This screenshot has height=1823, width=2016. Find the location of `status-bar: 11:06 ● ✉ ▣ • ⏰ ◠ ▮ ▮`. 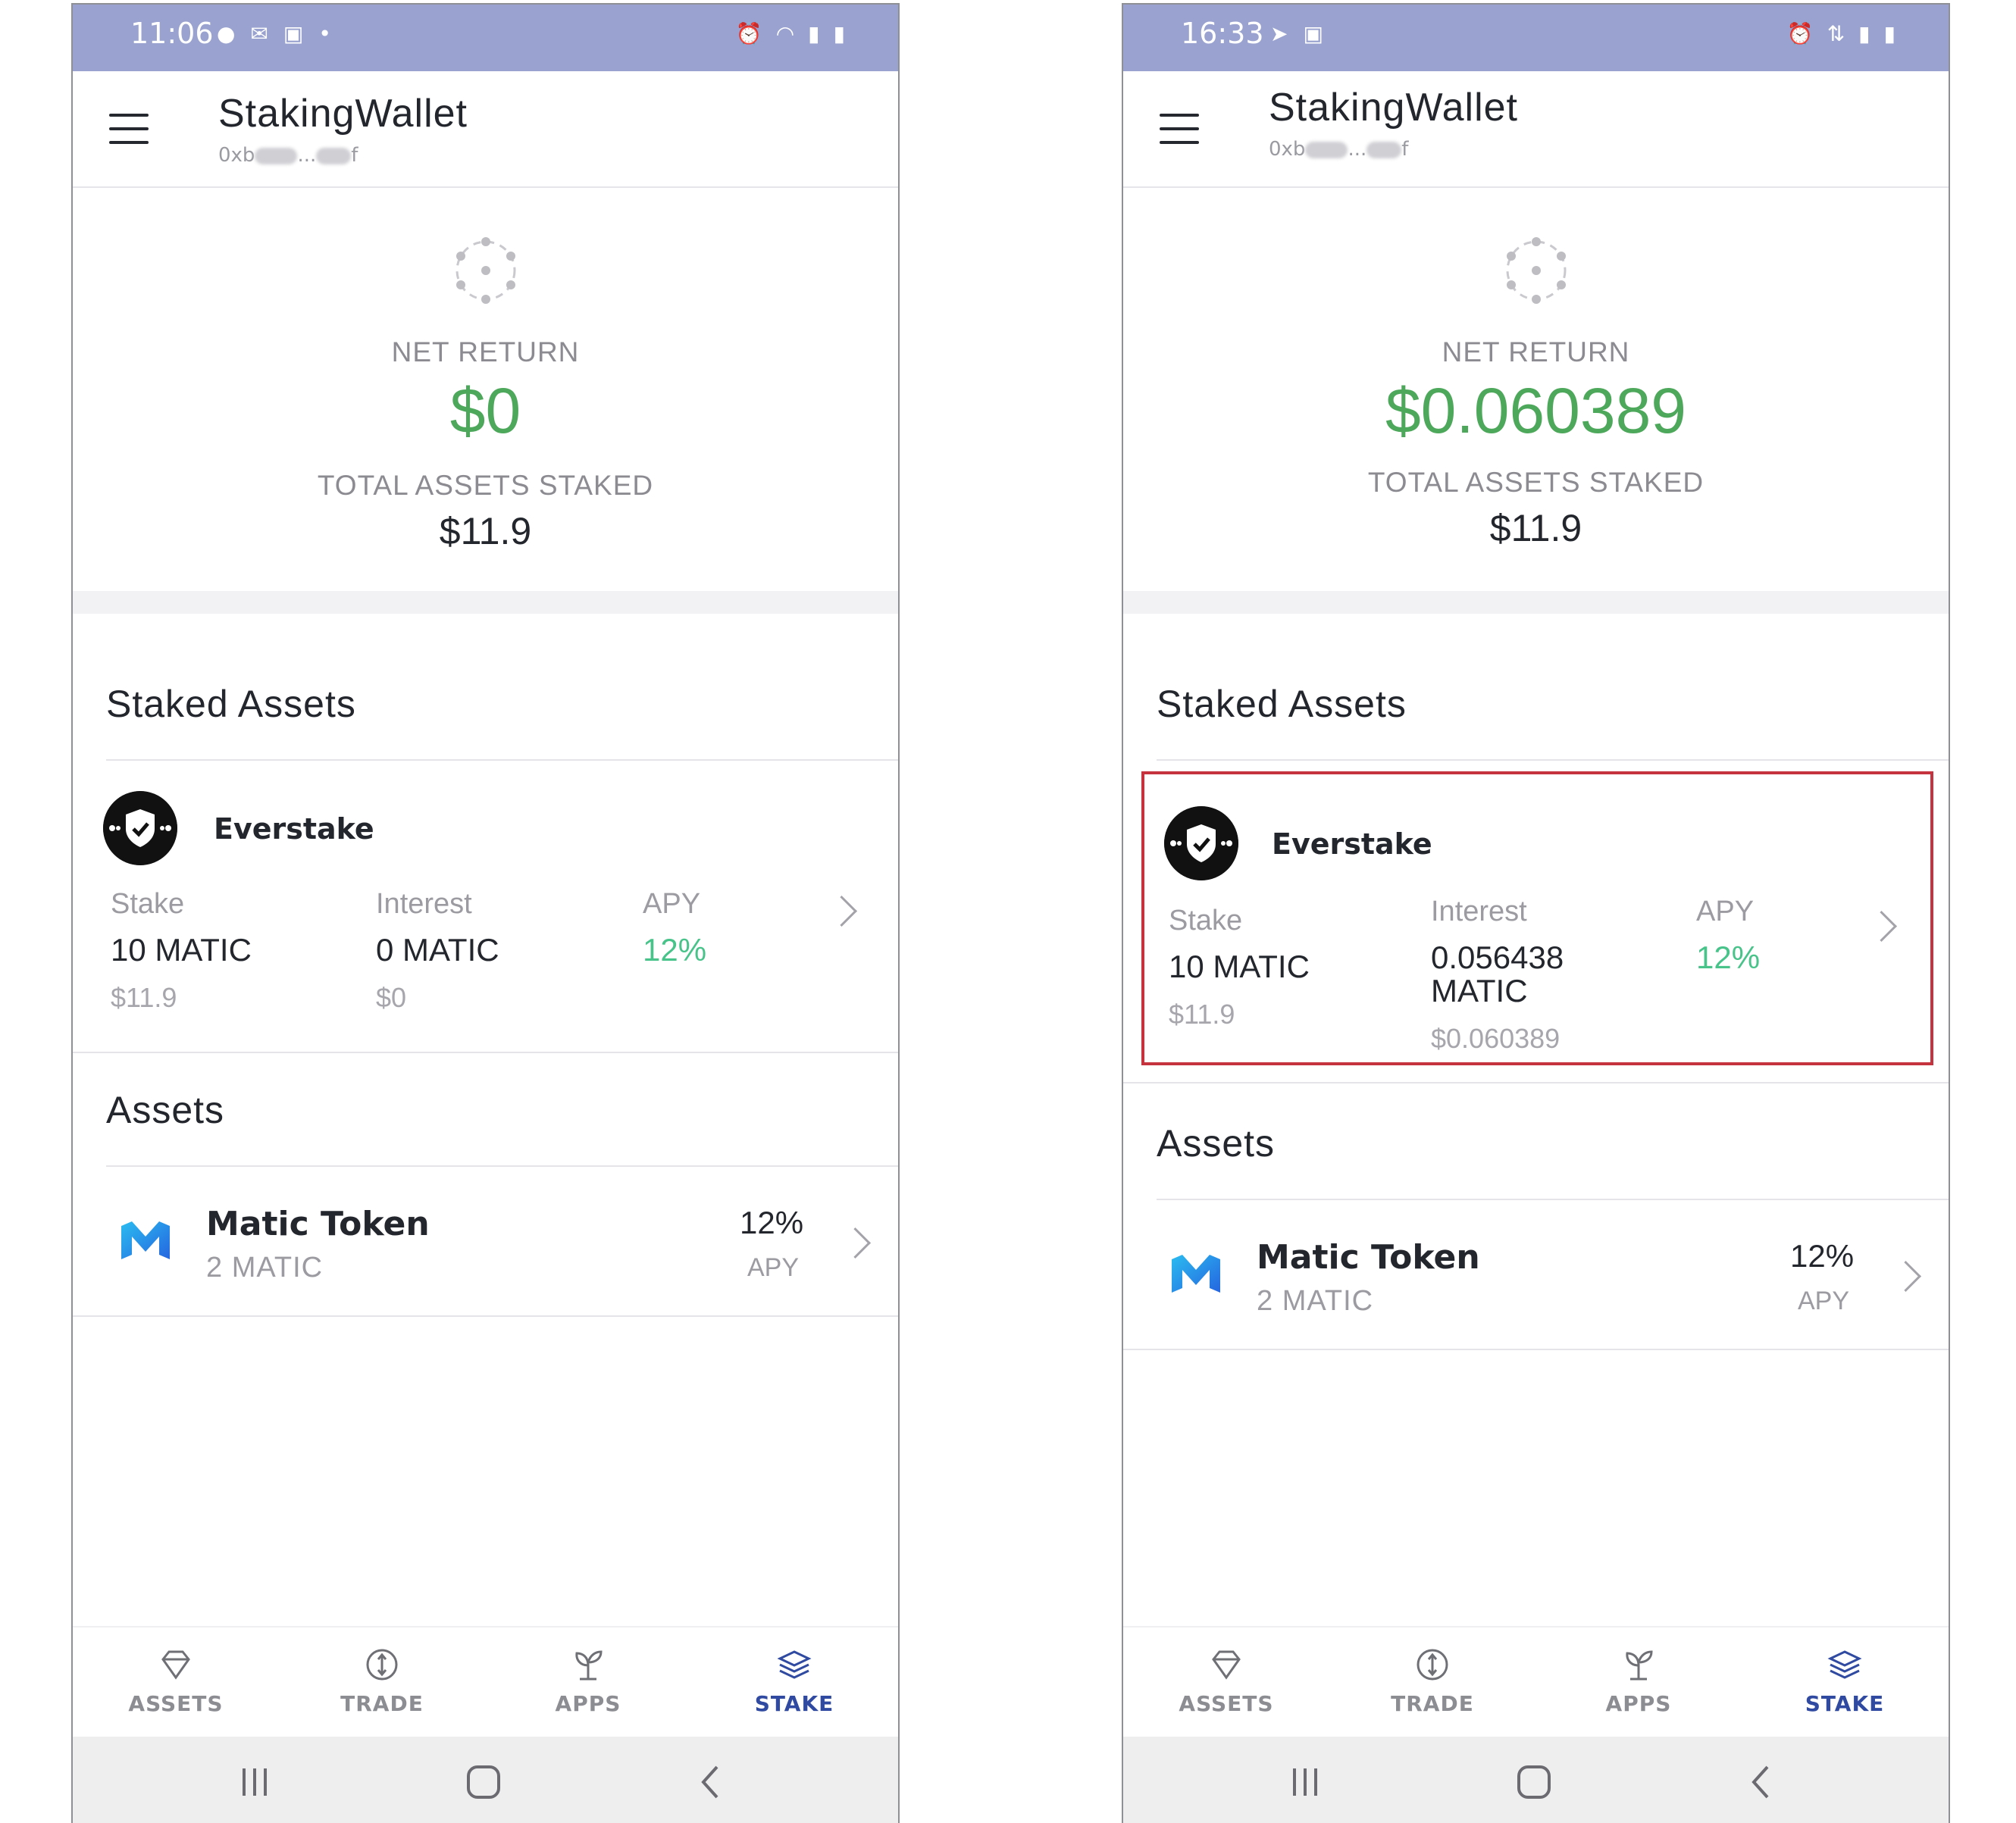

status-bar: 11:06 ● ✉ ▣ • ⏰ ◠ ▮ ▮ is located at coordinates (485, 38).